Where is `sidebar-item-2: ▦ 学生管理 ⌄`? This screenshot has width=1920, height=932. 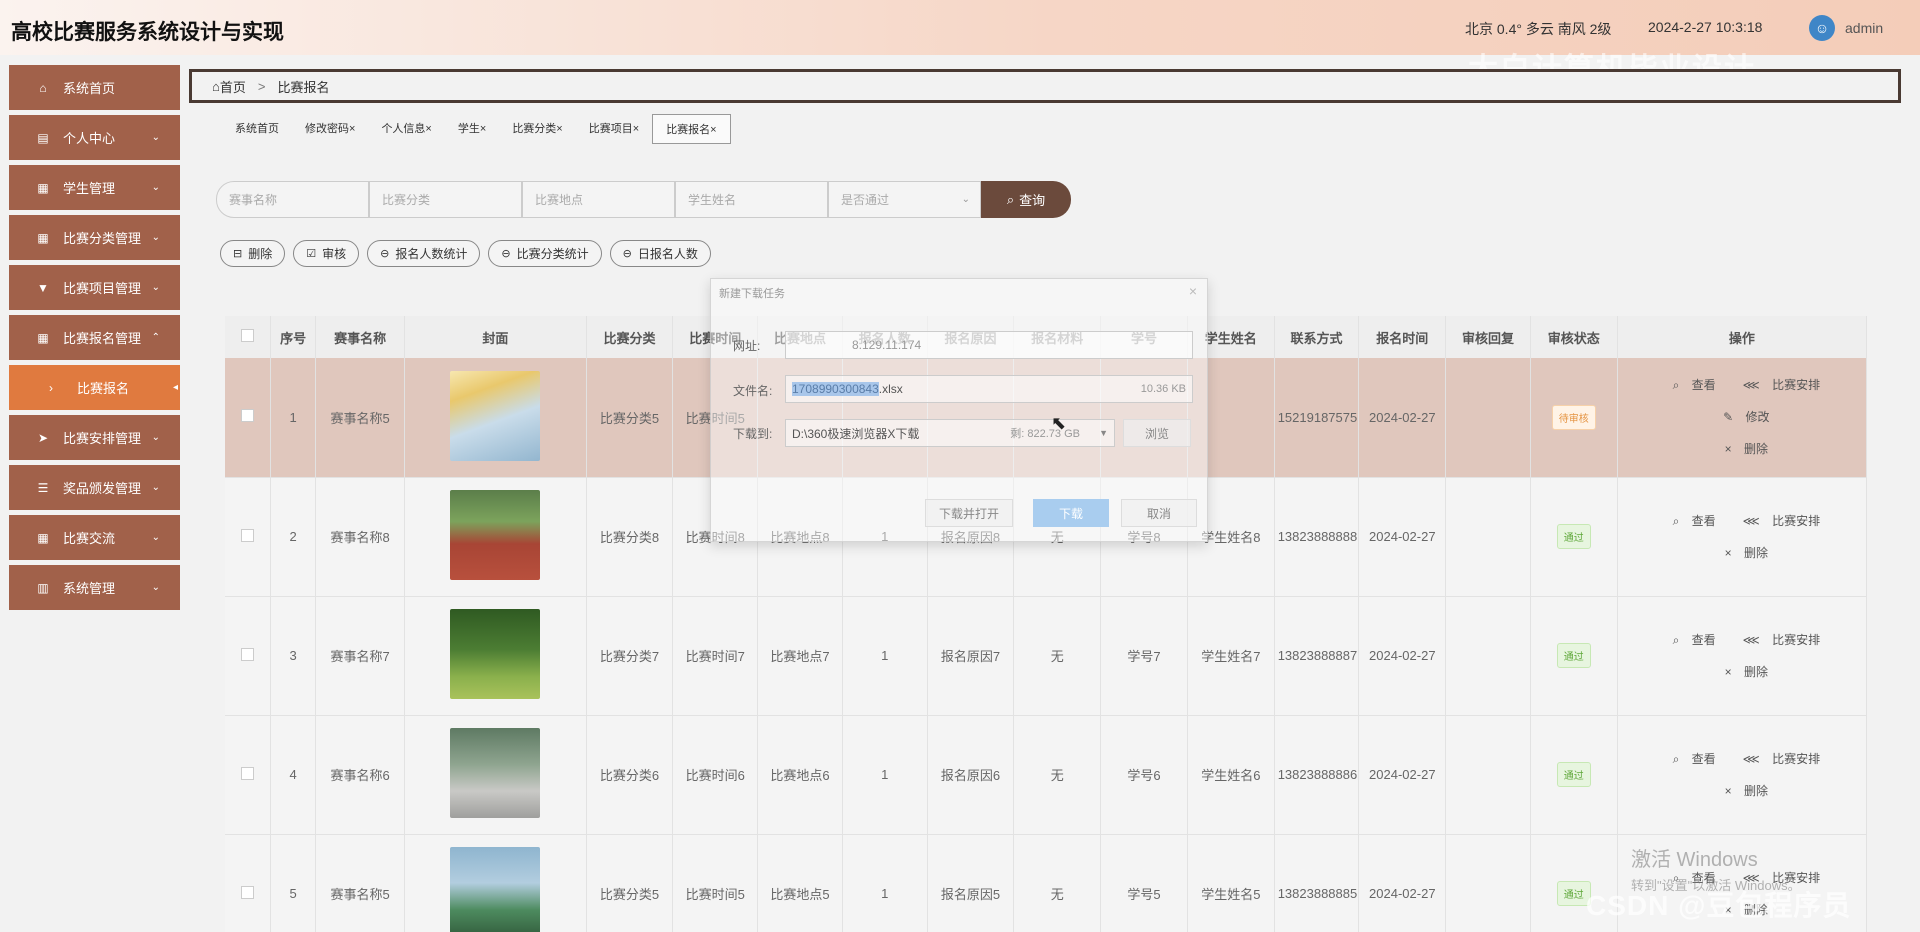 sidebar-item-2: ▦ 学生管理 ⌄ is located at coordinates (94, 187).